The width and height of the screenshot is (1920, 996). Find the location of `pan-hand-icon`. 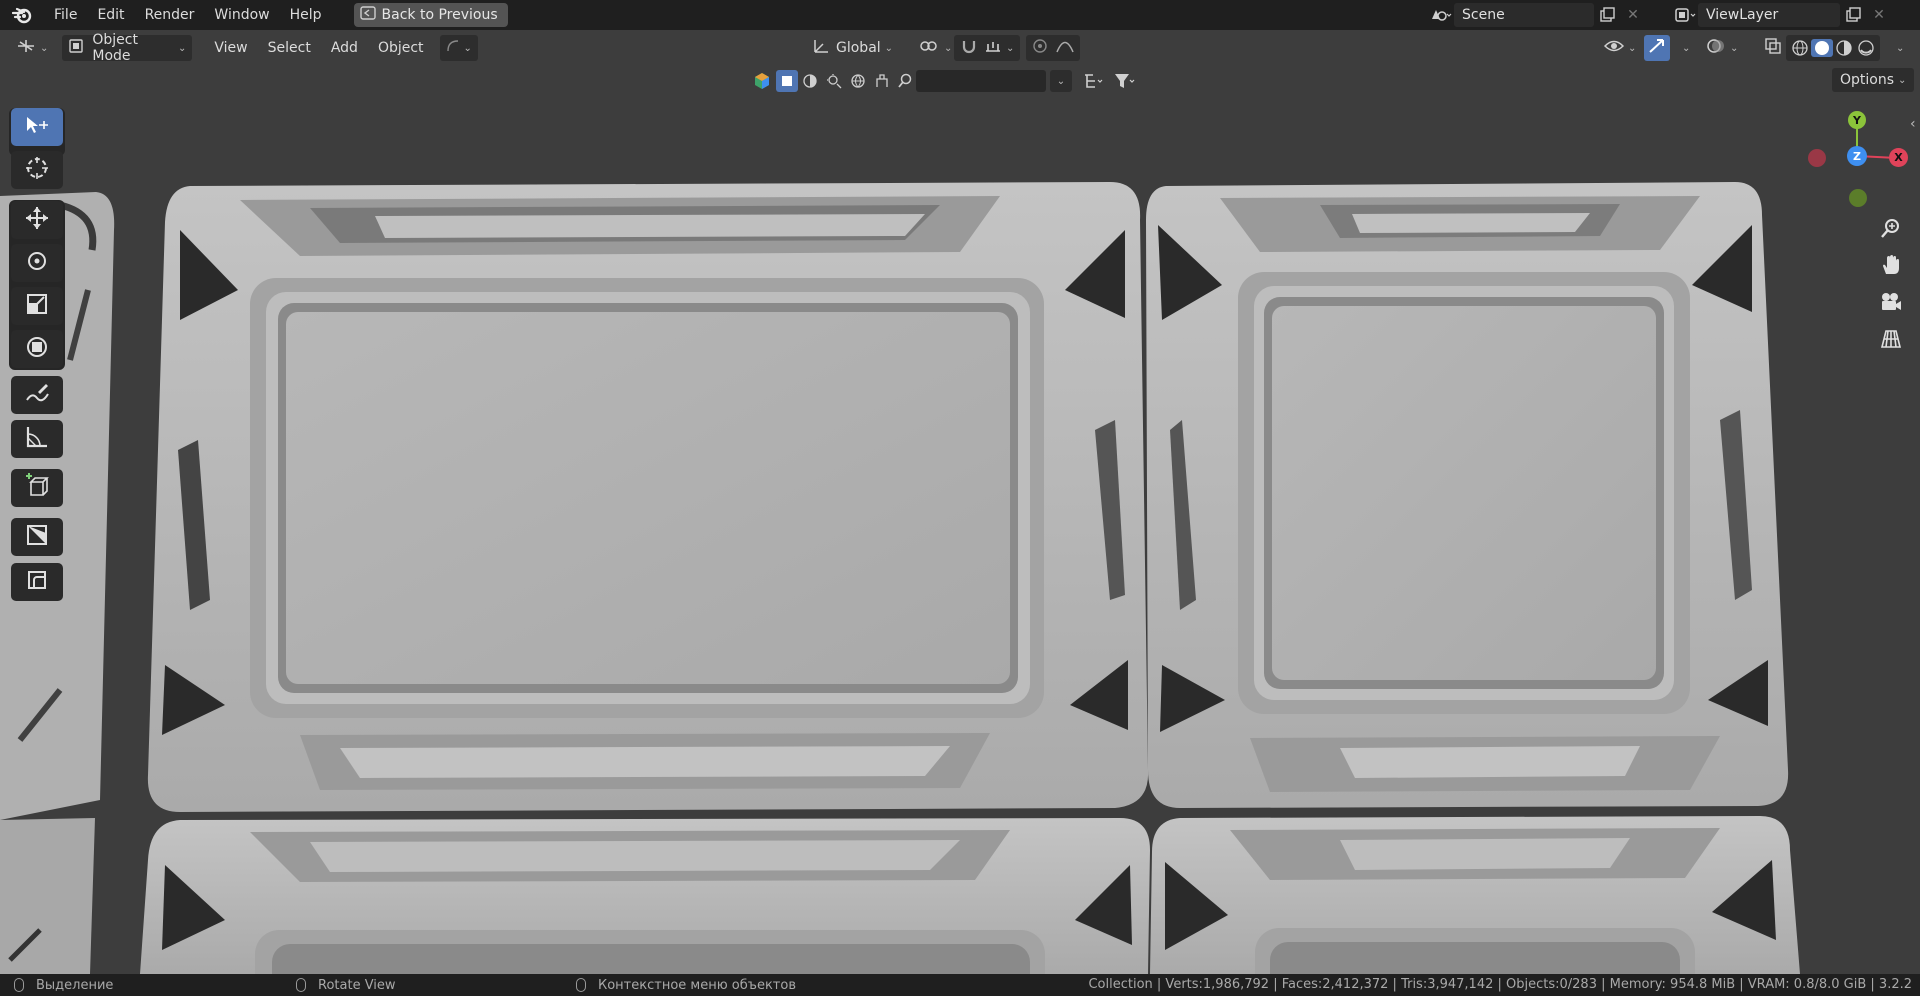

pan-hand-icon is located at coordinates (1891, 265).